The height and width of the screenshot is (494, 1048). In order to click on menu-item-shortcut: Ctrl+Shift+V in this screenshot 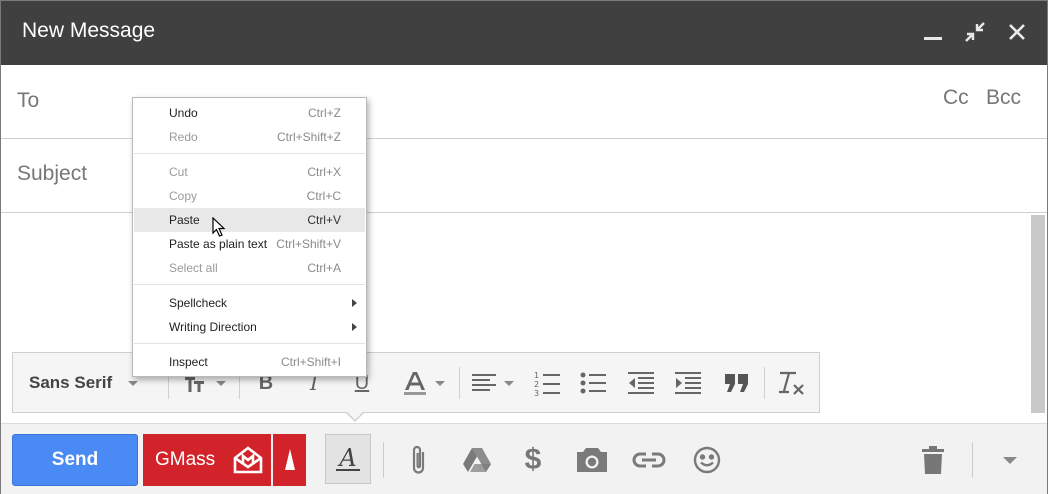, I will do `click(308, 244)`.